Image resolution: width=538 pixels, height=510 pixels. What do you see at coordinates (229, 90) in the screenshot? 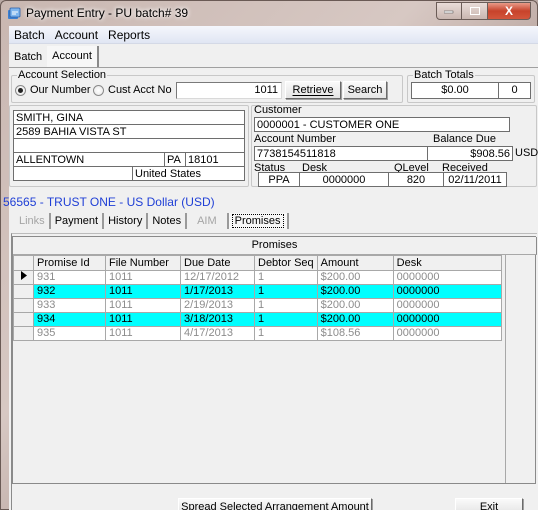
I see `account-number-input: 1011` at bounding box center [229, 90].